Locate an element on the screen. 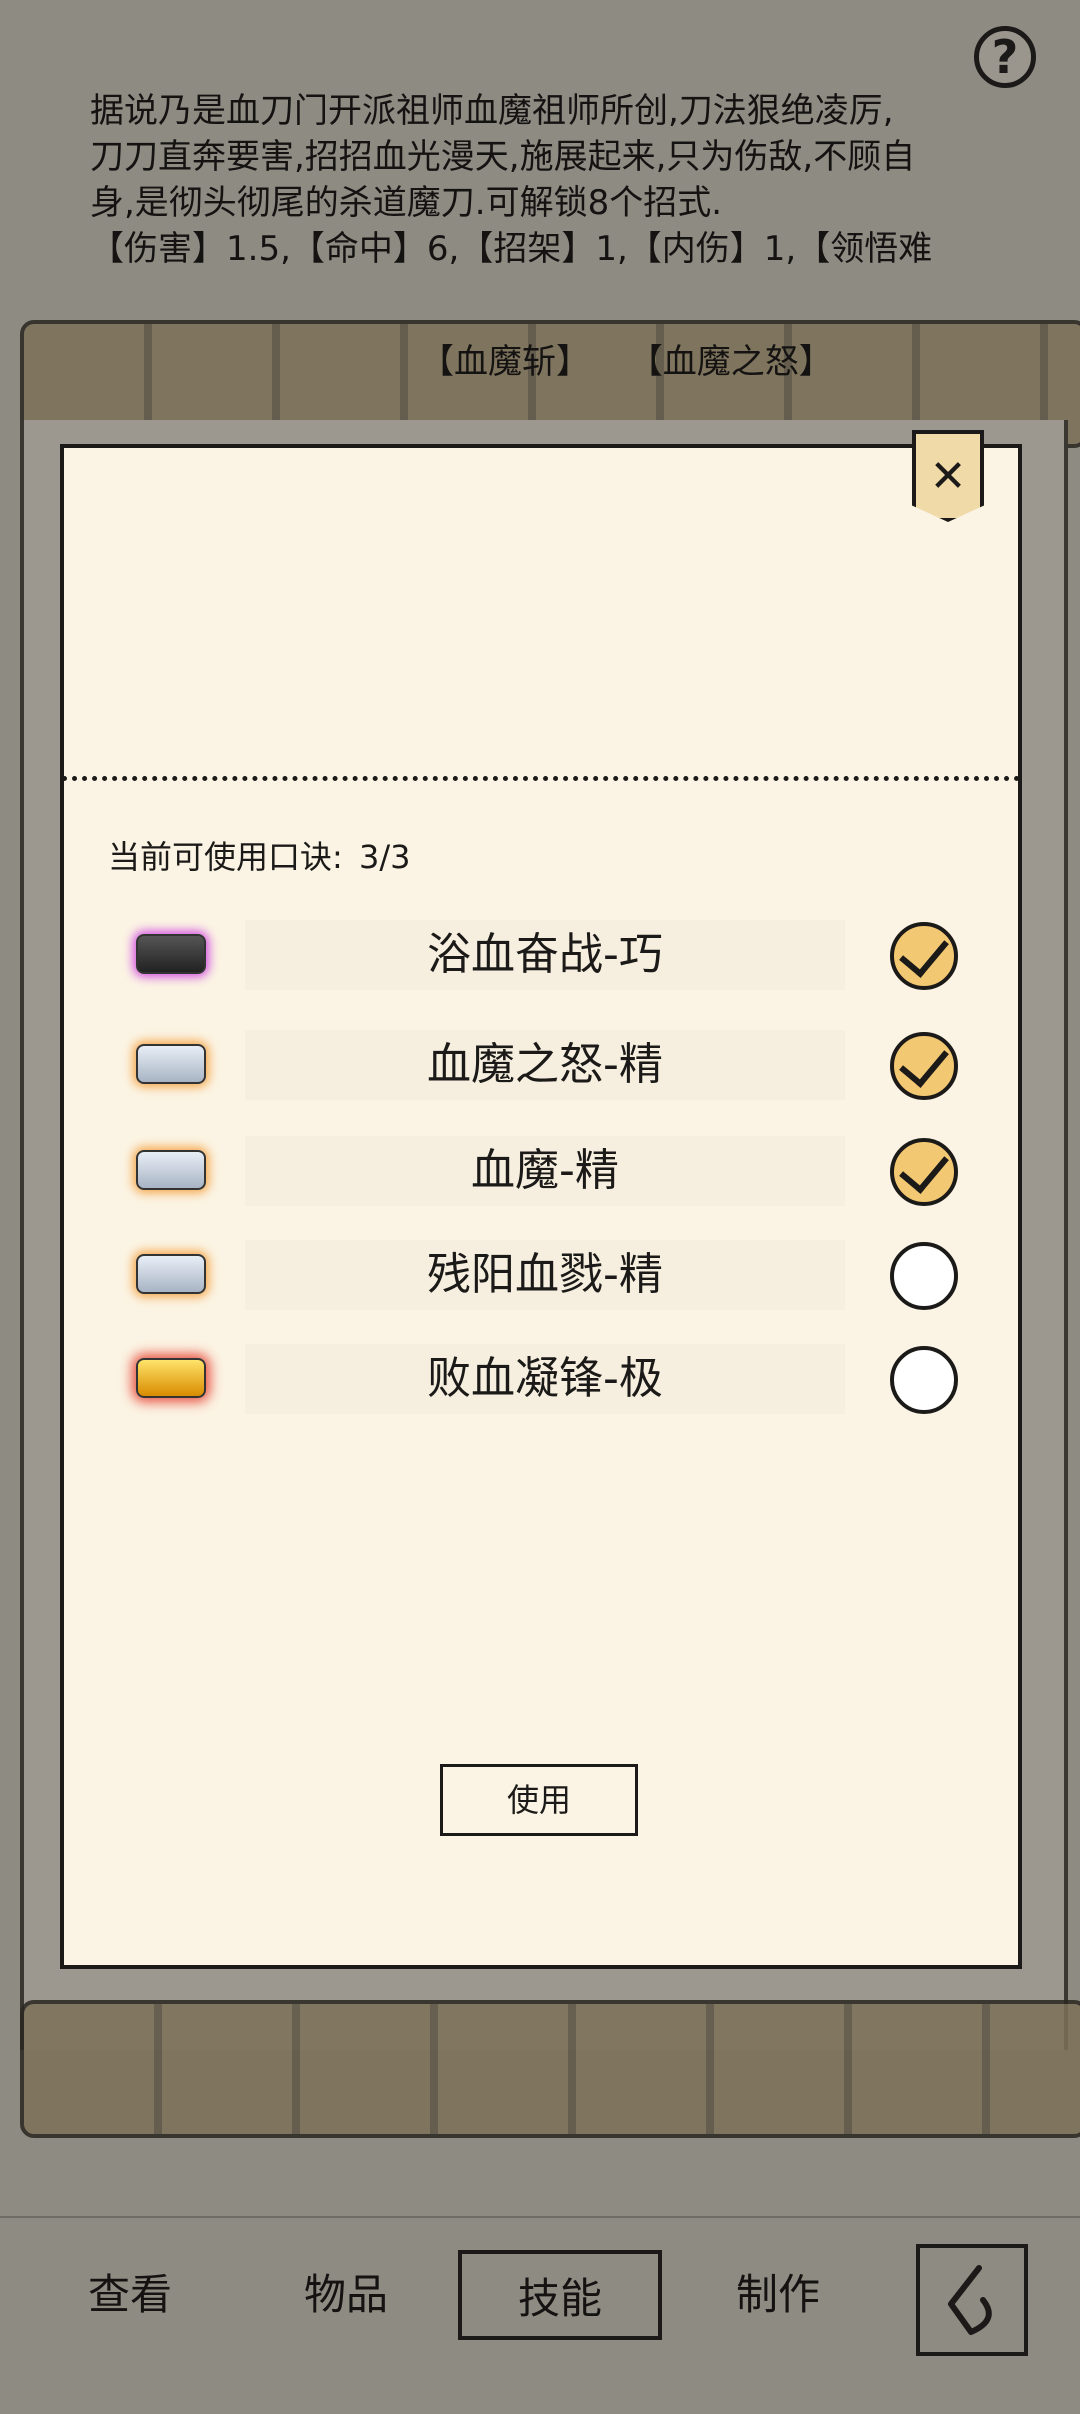 This screenshot has width=1080, height=2414. close-icon: ✕ is located at coordinates (948, 476).